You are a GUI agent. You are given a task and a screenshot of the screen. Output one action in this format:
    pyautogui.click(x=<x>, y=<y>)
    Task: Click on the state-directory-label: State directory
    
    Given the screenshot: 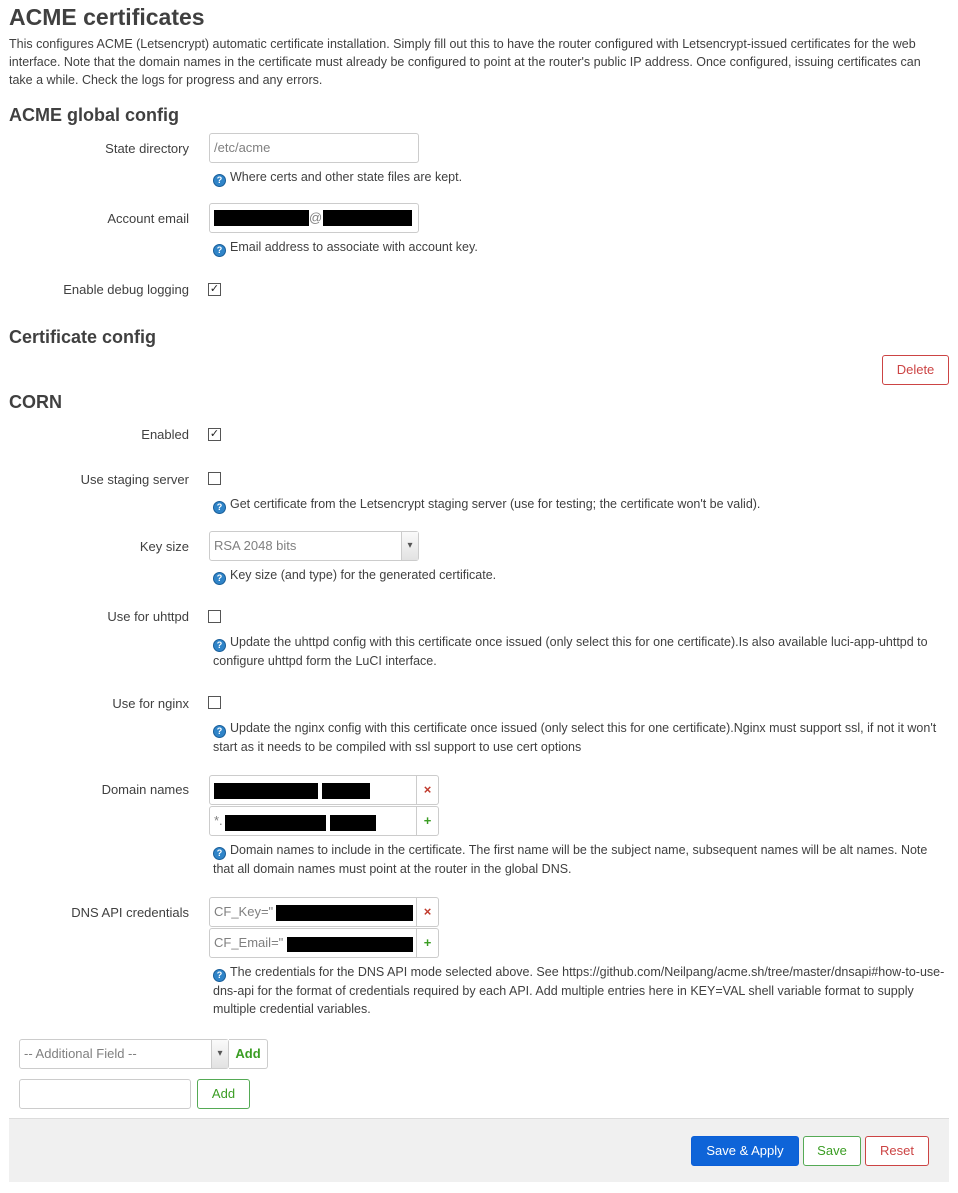 What is the action you would take?
    pyautogui.click(x=147, y=148)
    